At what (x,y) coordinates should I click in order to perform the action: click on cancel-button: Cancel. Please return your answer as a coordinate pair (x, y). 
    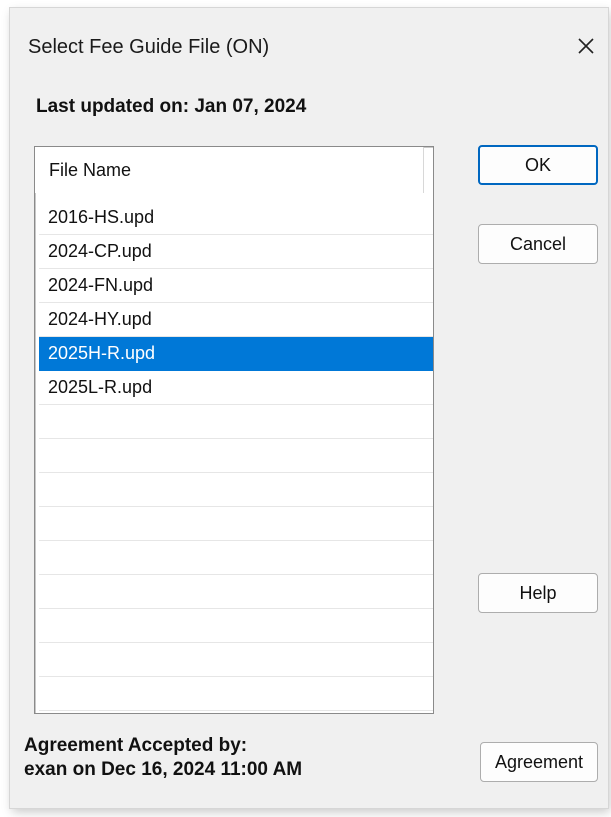
    Looking at the image, I should click on (538, 244).